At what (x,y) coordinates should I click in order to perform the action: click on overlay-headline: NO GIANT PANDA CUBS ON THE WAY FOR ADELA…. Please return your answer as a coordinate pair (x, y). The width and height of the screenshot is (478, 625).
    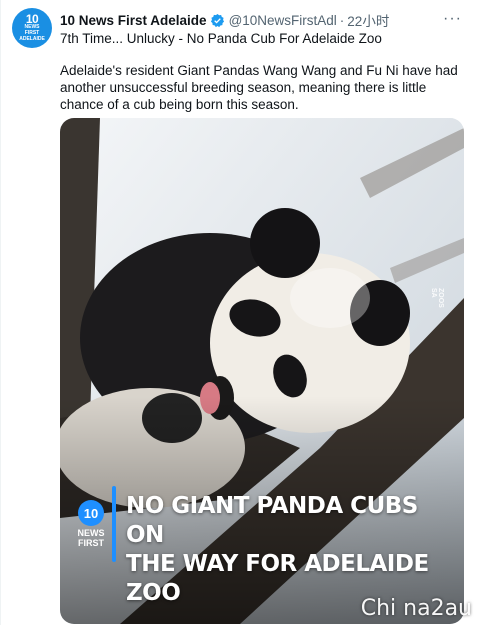
    Looking at the image, I should click on (291, 550).